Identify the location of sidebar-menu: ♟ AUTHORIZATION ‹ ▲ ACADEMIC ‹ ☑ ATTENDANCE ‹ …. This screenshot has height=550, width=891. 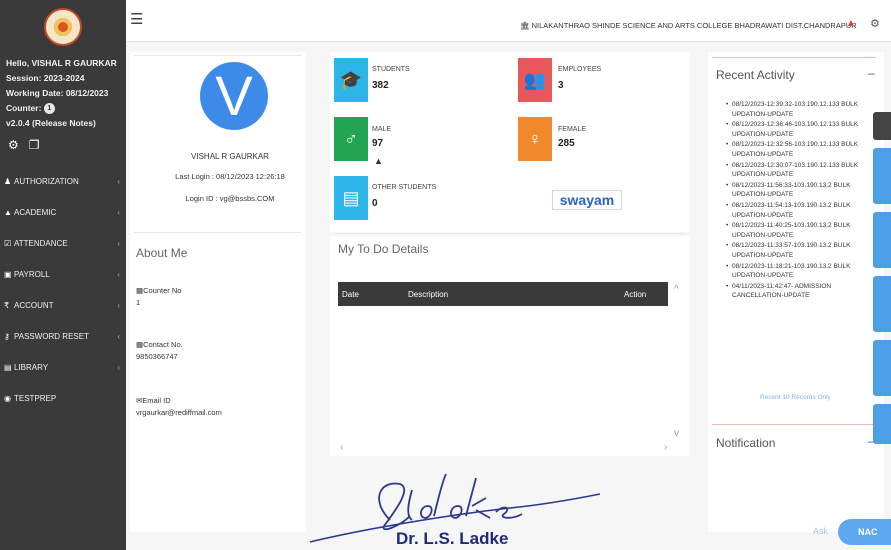
(63, 294).